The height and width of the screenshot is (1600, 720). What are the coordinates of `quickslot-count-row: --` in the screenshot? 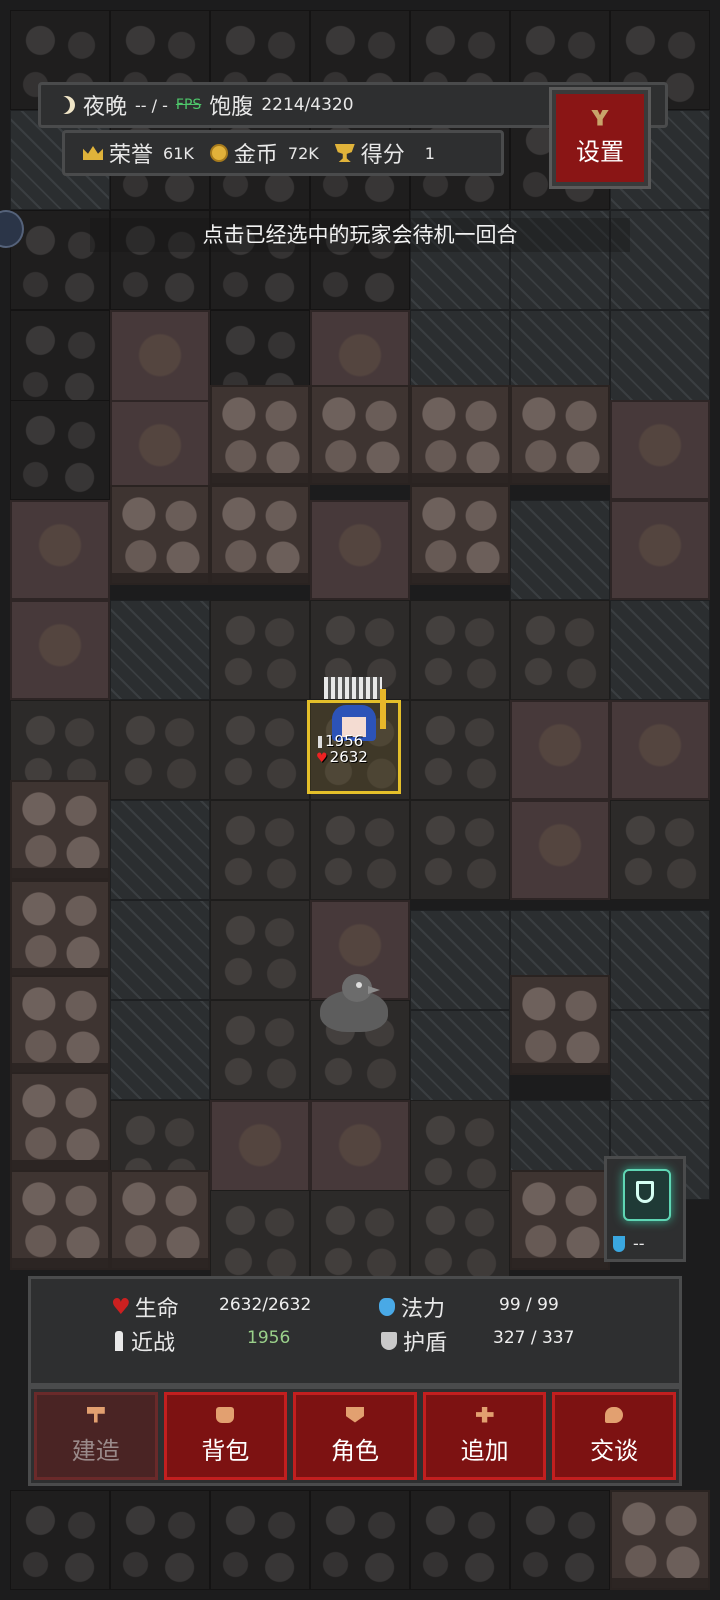 It's located at (629, 1243).